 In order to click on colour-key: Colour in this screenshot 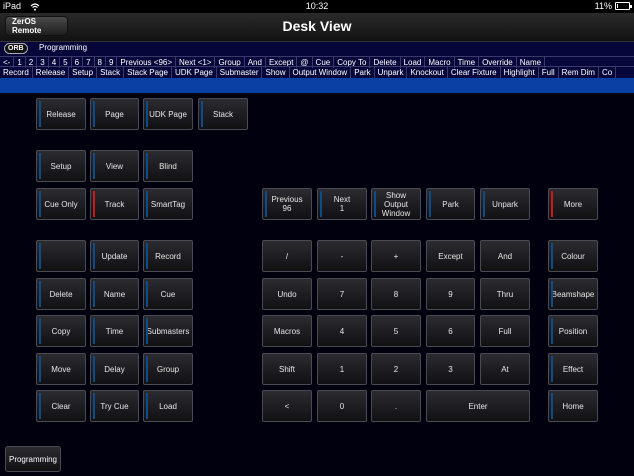, I will do `click(573, 256)`.